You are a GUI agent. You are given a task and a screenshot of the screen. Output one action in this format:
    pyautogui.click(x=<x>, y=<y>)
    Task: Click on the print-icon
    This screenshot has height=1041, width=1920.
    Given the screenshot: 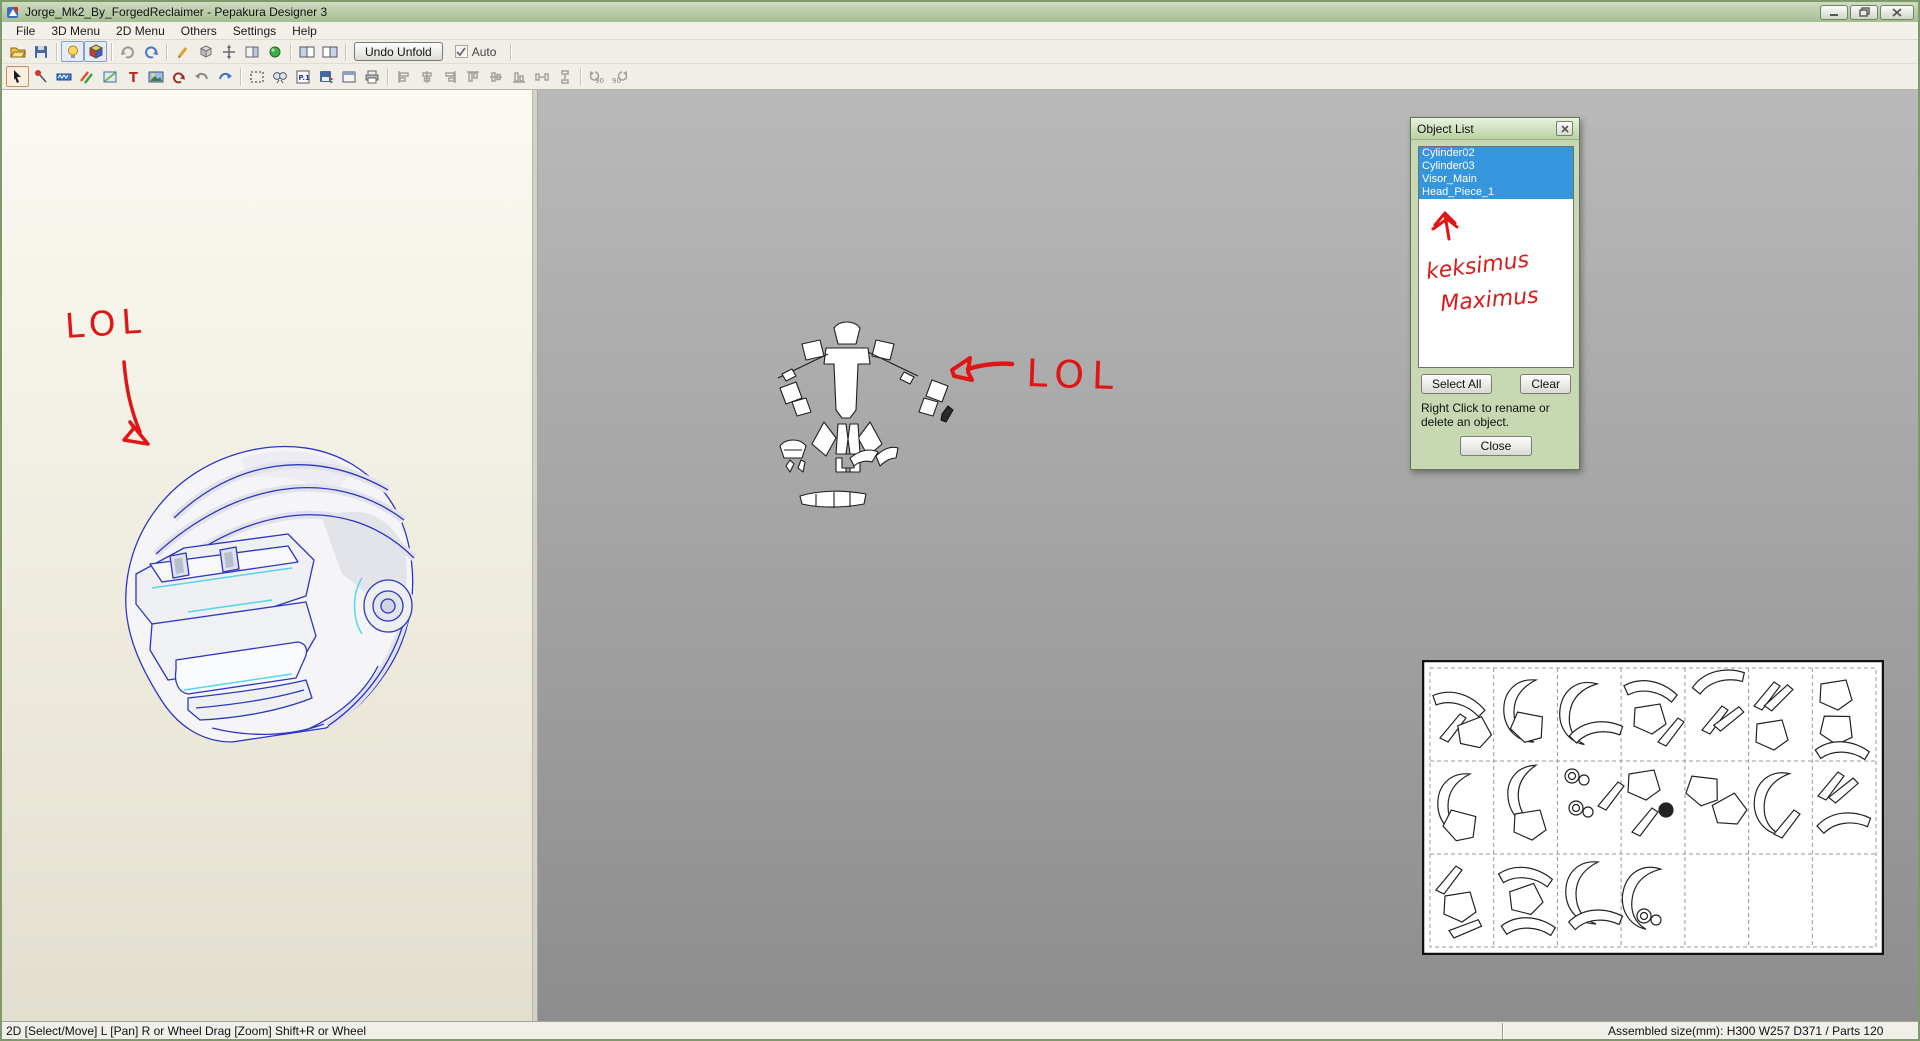 What is the action you would take?
    pyautogui.click(x=371, y=76)
    